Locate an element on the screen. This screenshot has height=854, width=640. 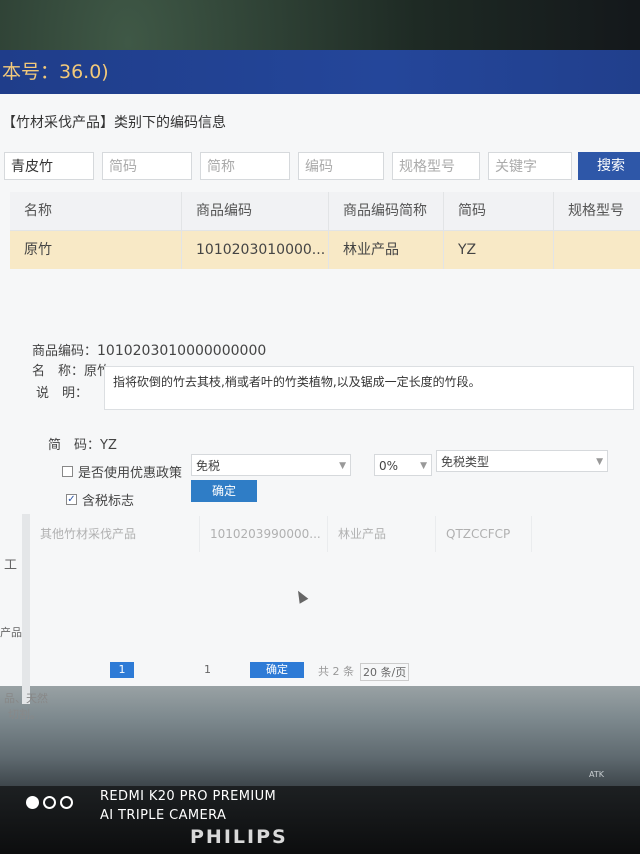
left-fragment: 工 is located at coordinates (11, 565).